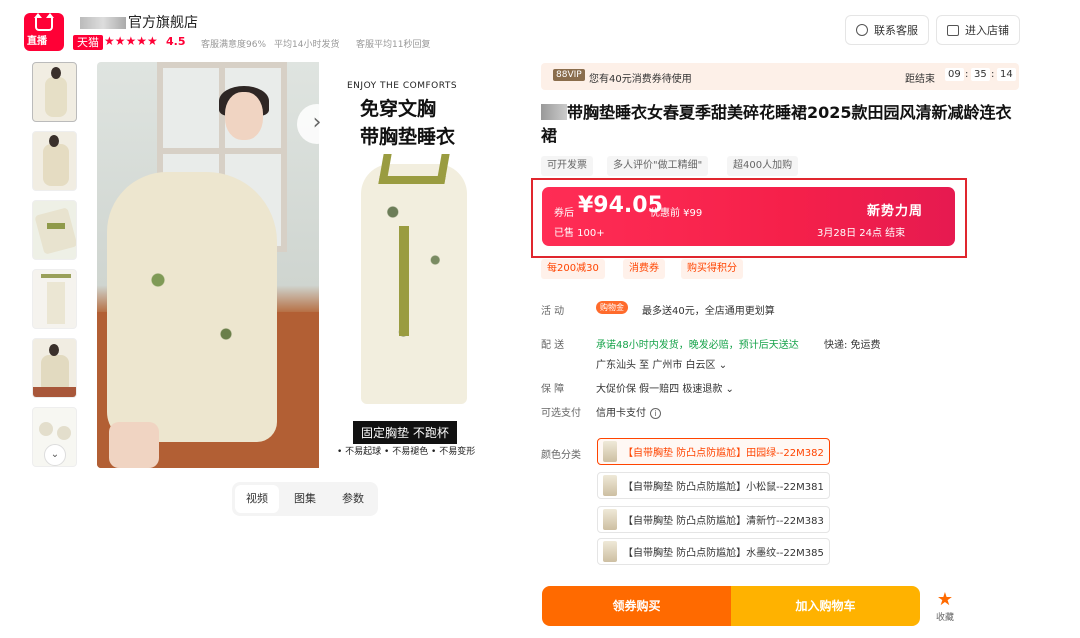 The height and width of the screenshot is (638, 1080). Describe the element at coordinates (896, 30) in the screenshot. I see `customer-service-label: 联系客服` at that location.